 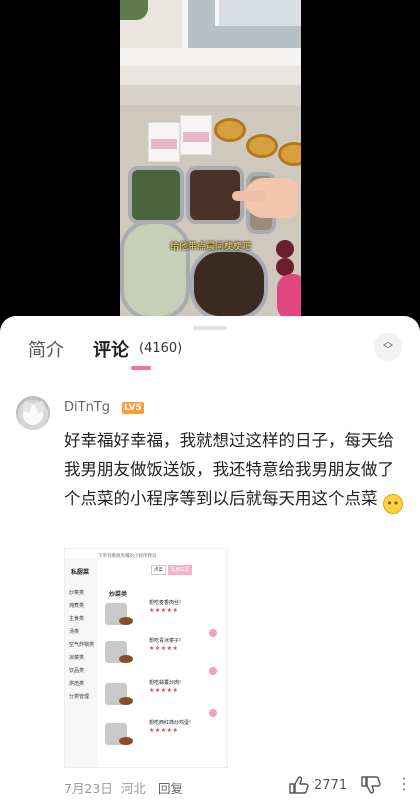 I want to click on shared-tab: 点菜, so click(x=158, y=570).